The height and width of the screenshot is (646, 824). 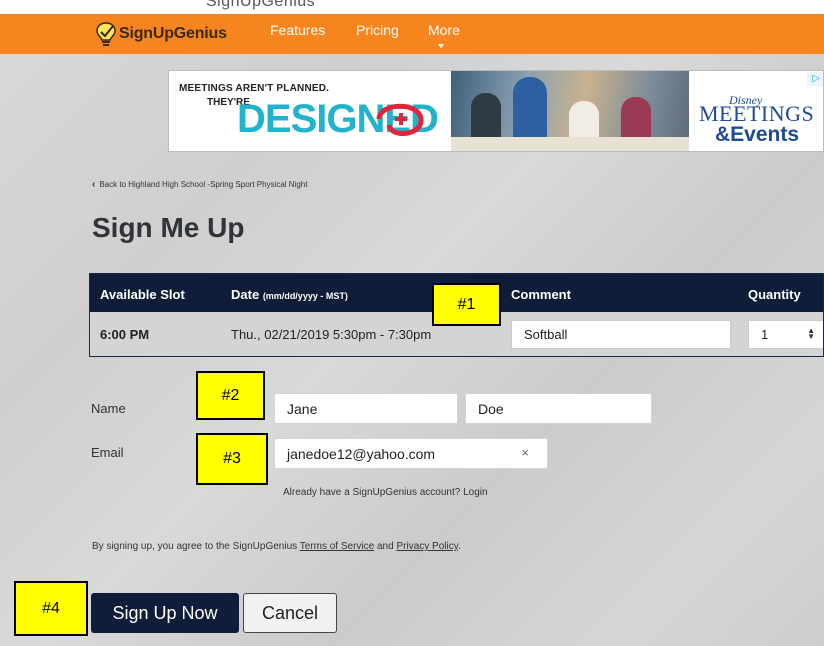 What do you see at coordinates (621, 334) in the screenshot?
I see `comment-input: Softball` at bounding box center [621, 334].